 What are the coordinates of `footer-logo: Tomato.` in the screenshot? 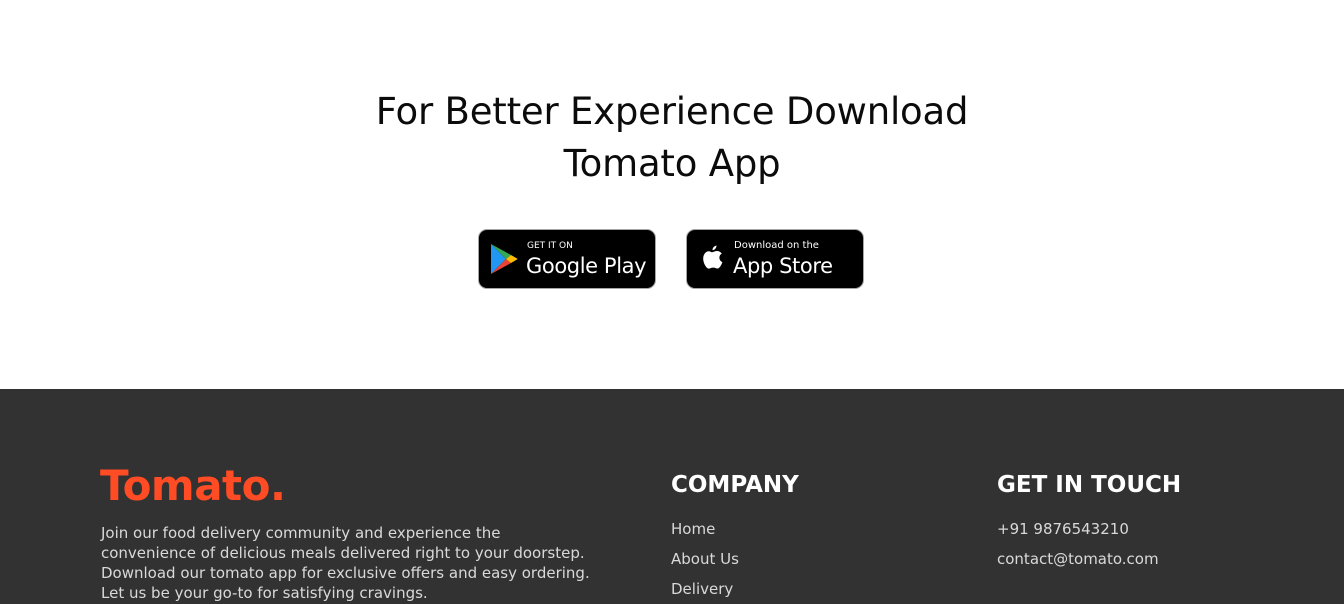 It's located at (193, 486).